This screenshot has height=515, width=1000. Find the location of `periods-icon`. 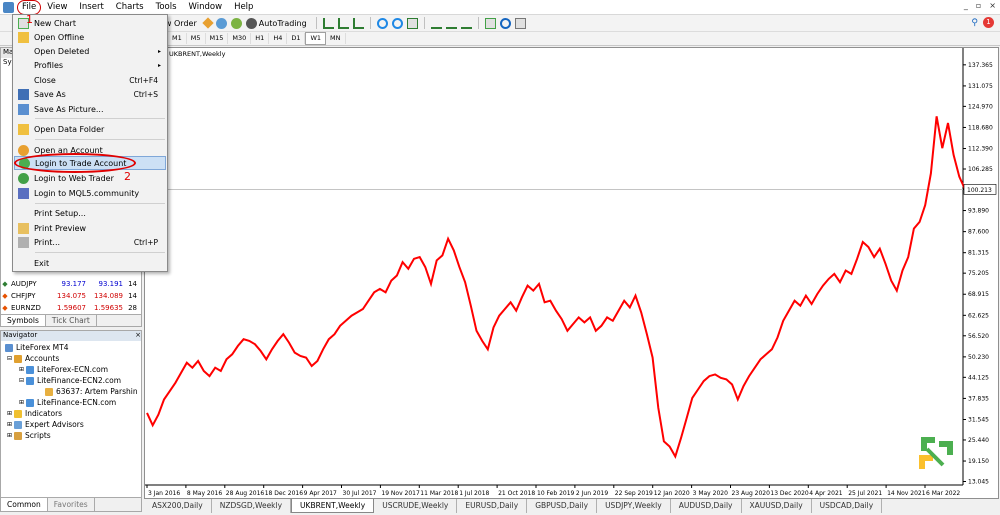

periods-icon is located at coordinates (505, 23).